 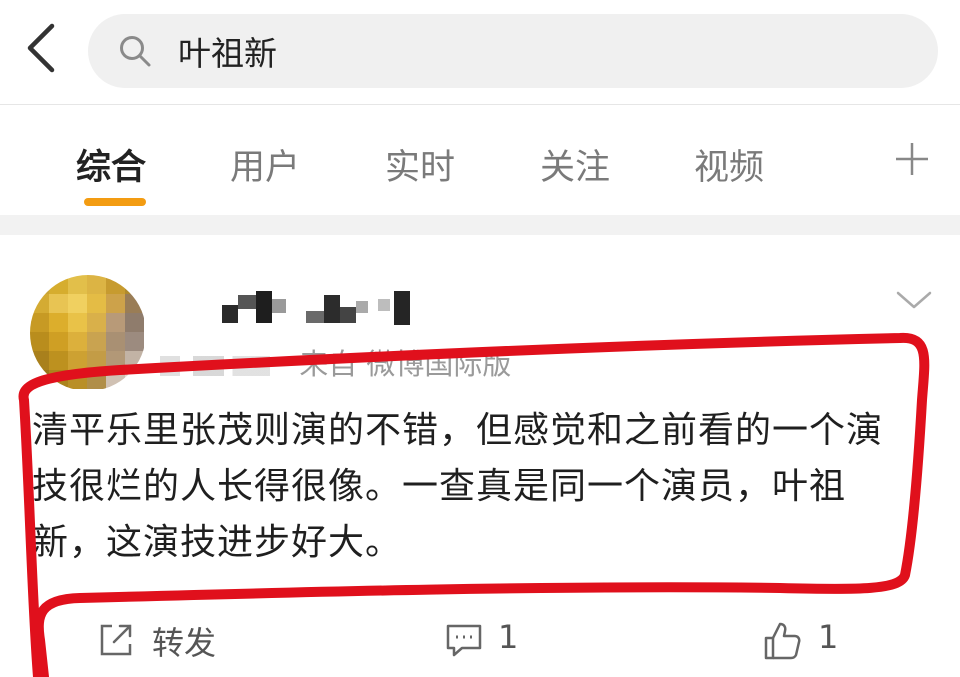 I want to click on tab-comprehensive: 综合, so click(x=111, y=164).